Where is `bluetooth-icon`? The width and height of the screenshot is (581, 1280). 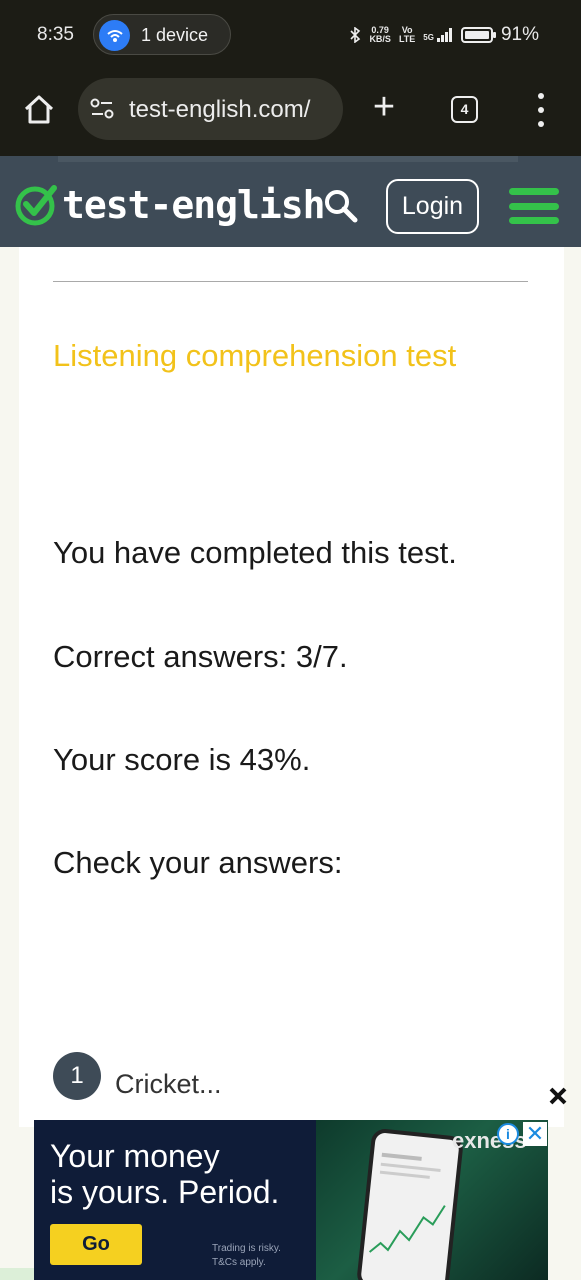
bluetooth-icon is located at coordinates (355, 35).